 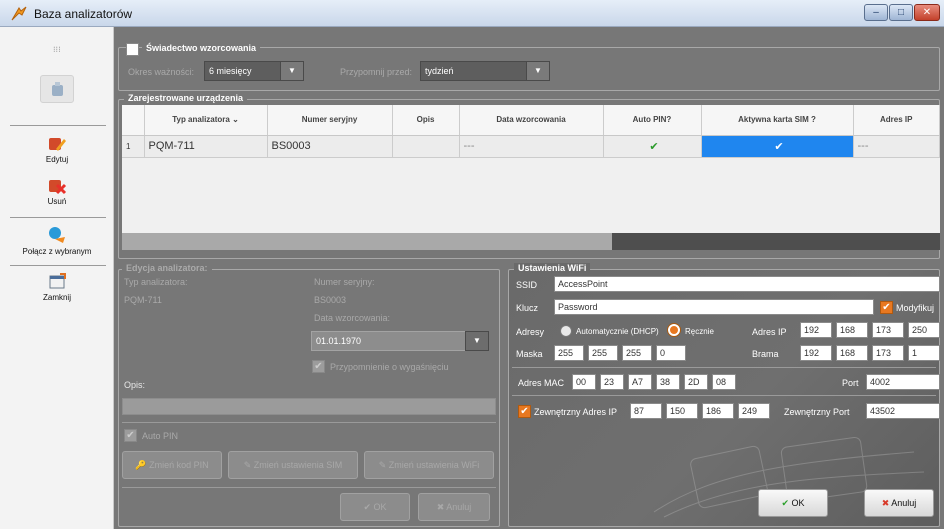 I want to click on manual-label: Ręcznie, so click(x=699, y=331).